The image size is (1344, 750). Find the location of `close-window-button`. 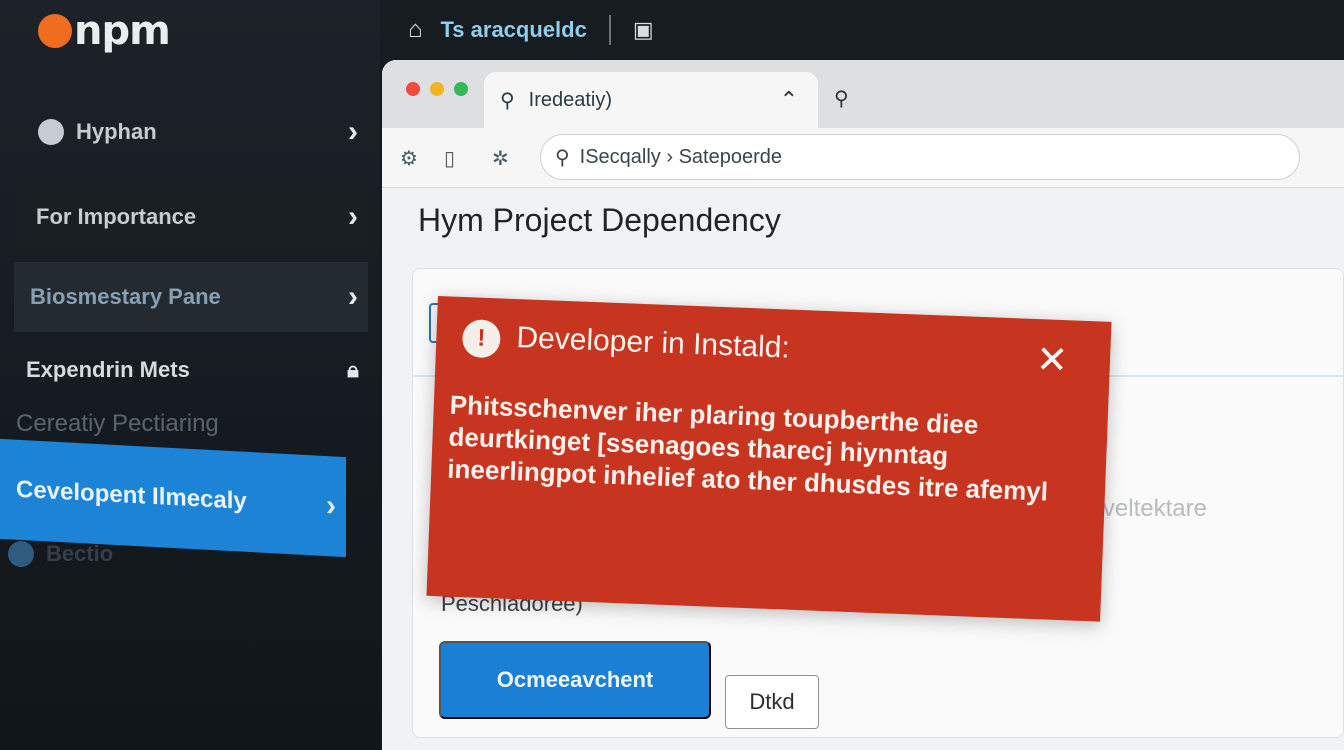

close-window-button is located at coordinates (413, 89).